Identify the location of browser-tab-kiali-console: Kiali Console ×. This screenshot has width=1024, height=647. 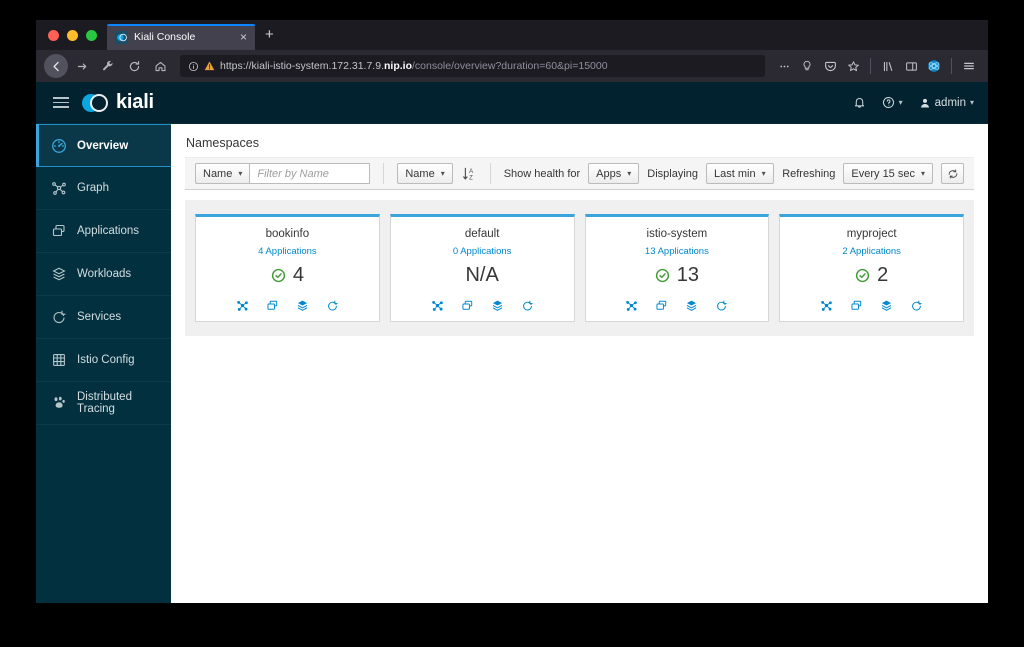
(181, 37).